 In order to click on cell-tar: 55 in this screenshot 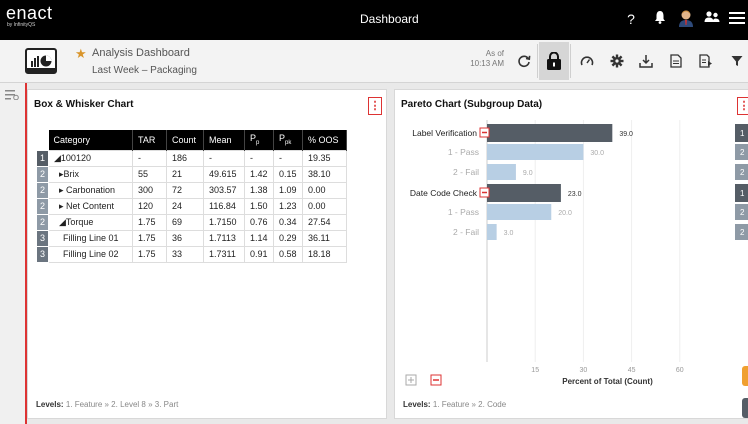, I will do `click(149, 174)`.